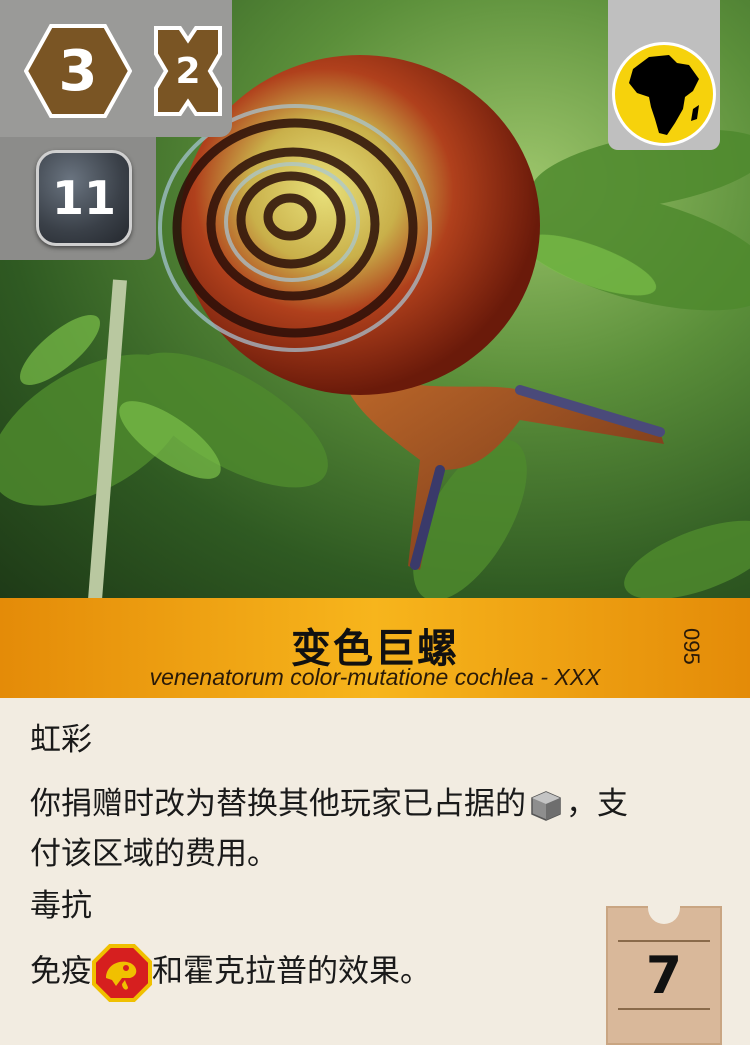 The width and height of the screenshot is (750, 1045). I want to click on price-value: 7, so click(664, 976).